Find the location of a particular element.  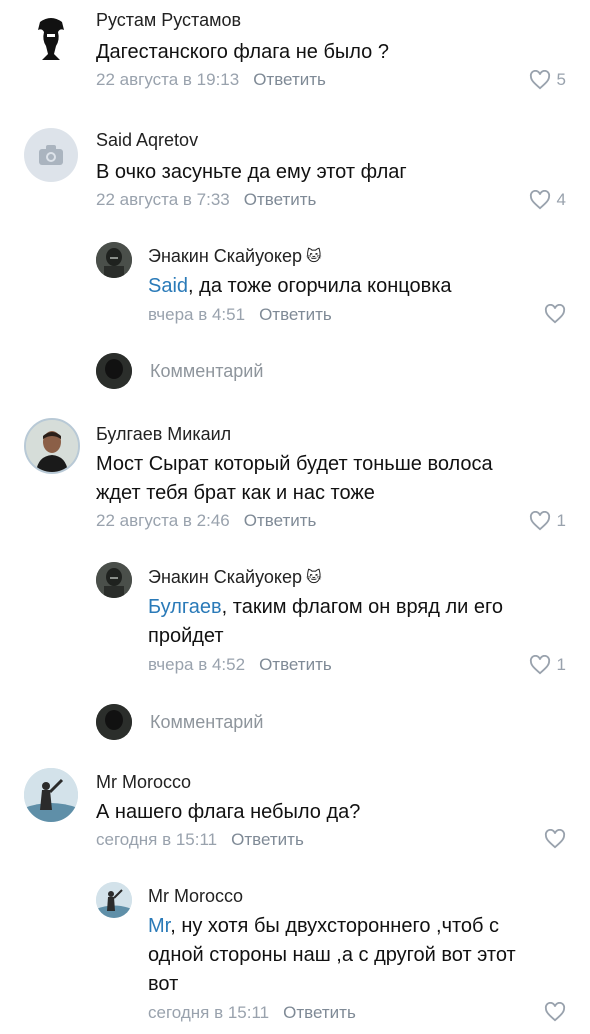

reply-date: вчера в 4:52 is located at coordinates (197, 664).